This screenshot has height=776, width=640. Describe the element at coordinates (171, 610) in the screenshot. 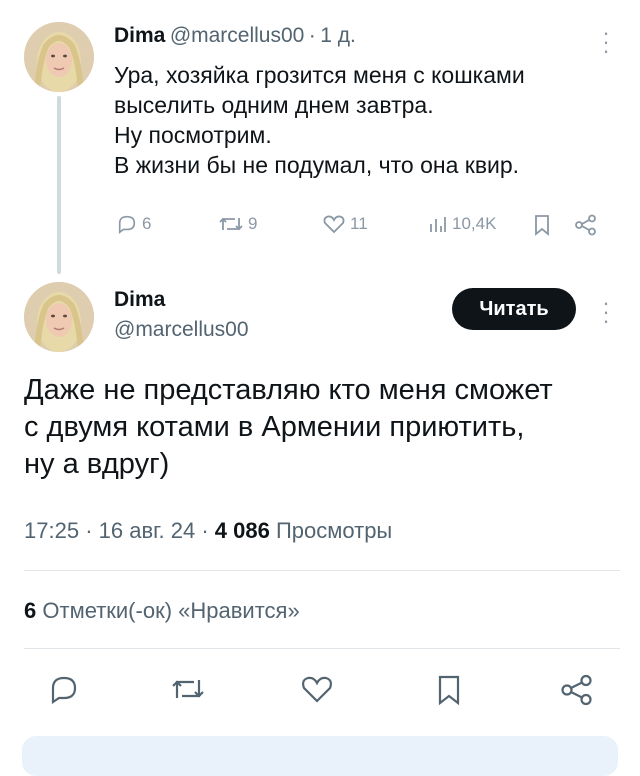

I see `likes-label: Отметки(-ок) «Нравится»` at that location.